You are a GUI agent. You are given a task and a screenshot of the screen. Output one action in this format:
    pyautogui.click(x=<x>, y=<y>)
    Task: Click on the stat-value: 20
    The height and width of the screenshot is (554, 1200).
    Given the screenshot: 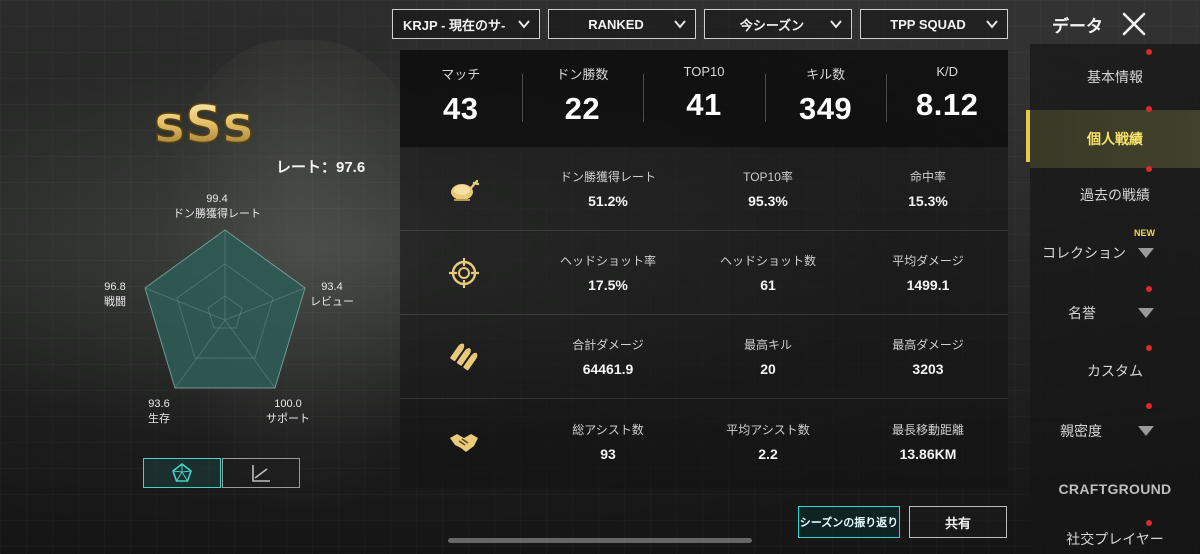 What is the action you would take?
    pyautogui.click(x=768, y=369)
    